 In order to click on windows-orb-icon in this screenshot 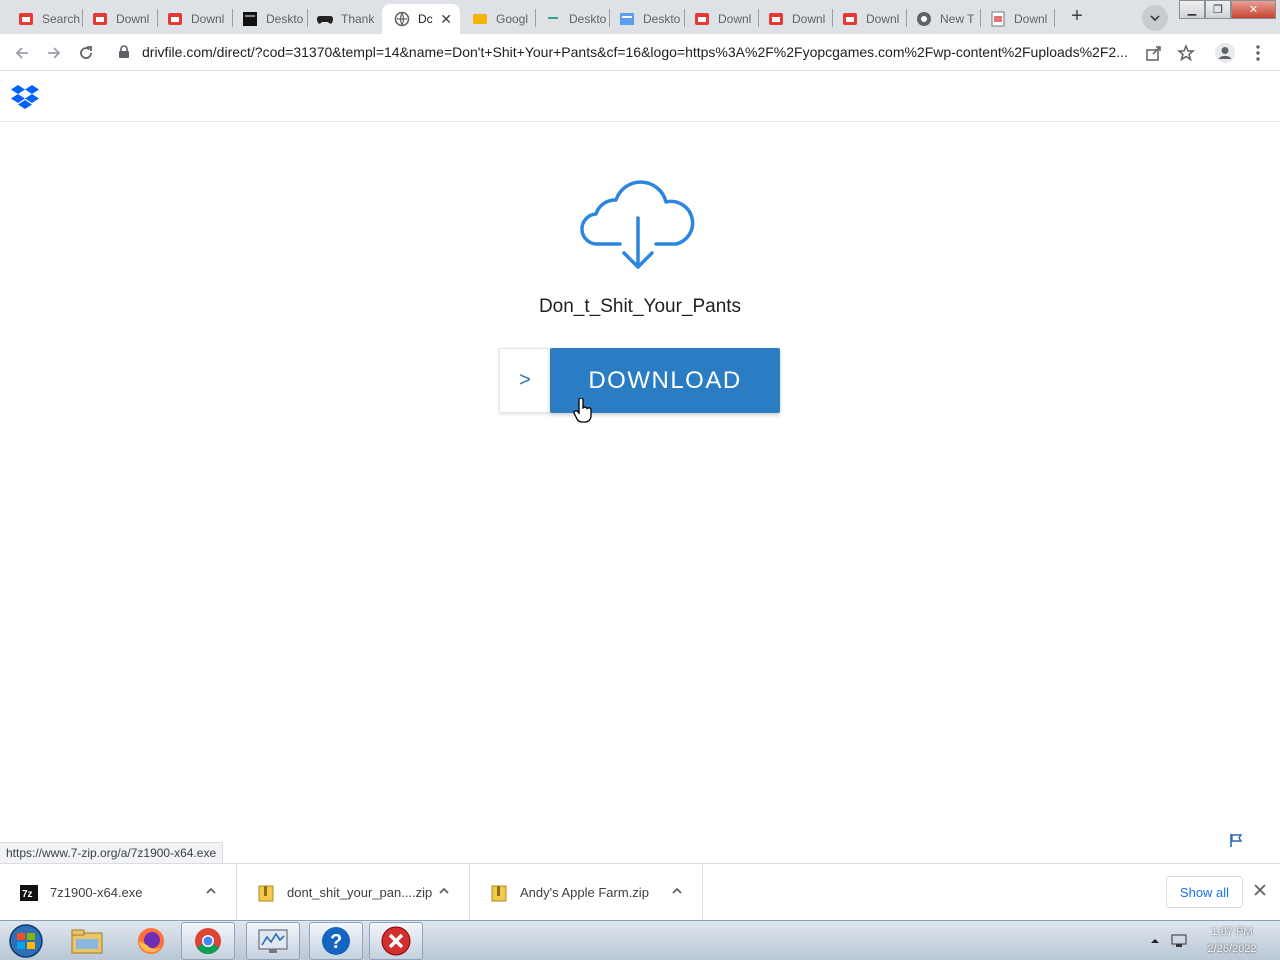, I will do `click(26, 941)`.